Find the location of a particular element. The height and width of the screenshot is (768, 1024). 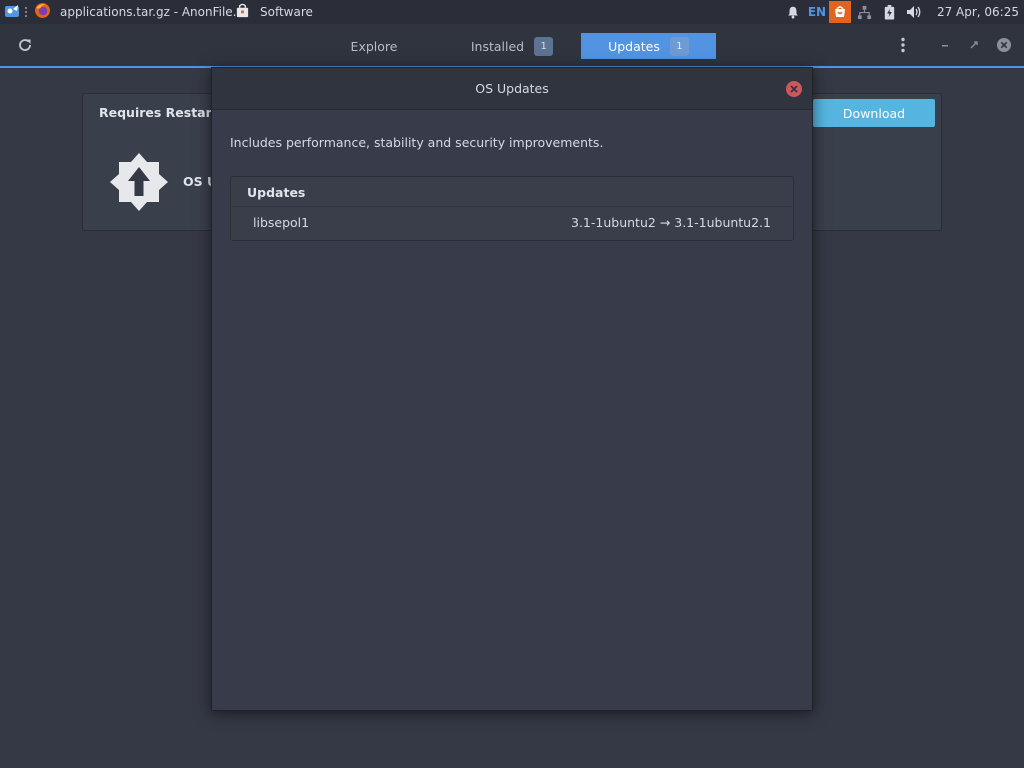

header-bar: Explore Installed 1 Updates 1 is located at coordinates (512, 46).